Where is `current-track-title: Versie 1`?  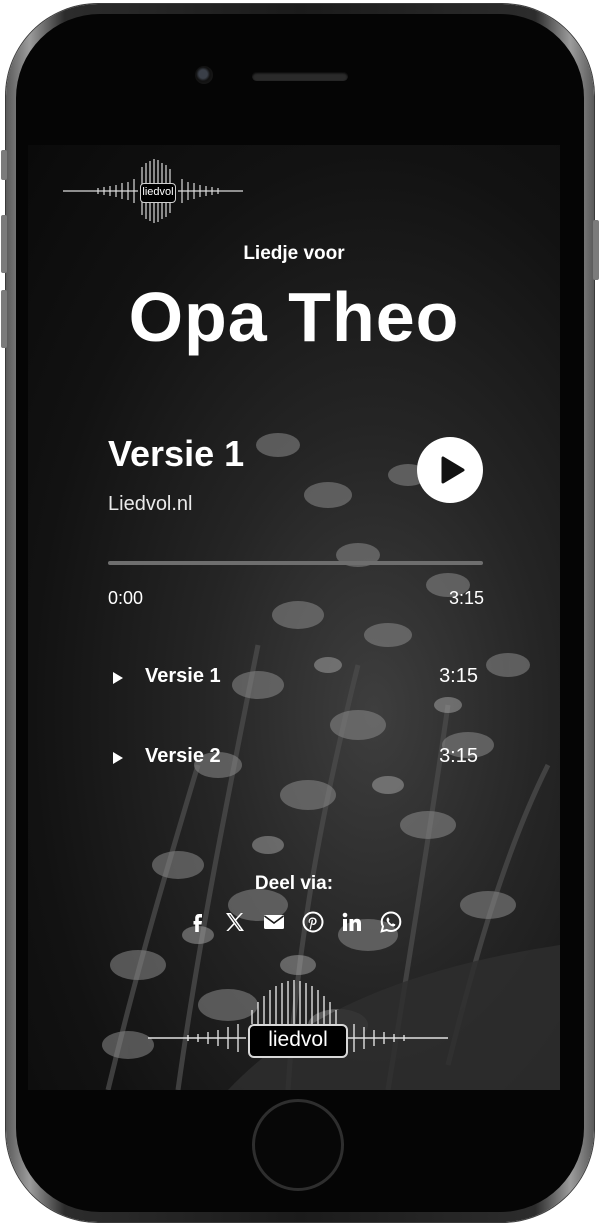
current-track-title: Versie 1 is located at coordinates (176, 453).